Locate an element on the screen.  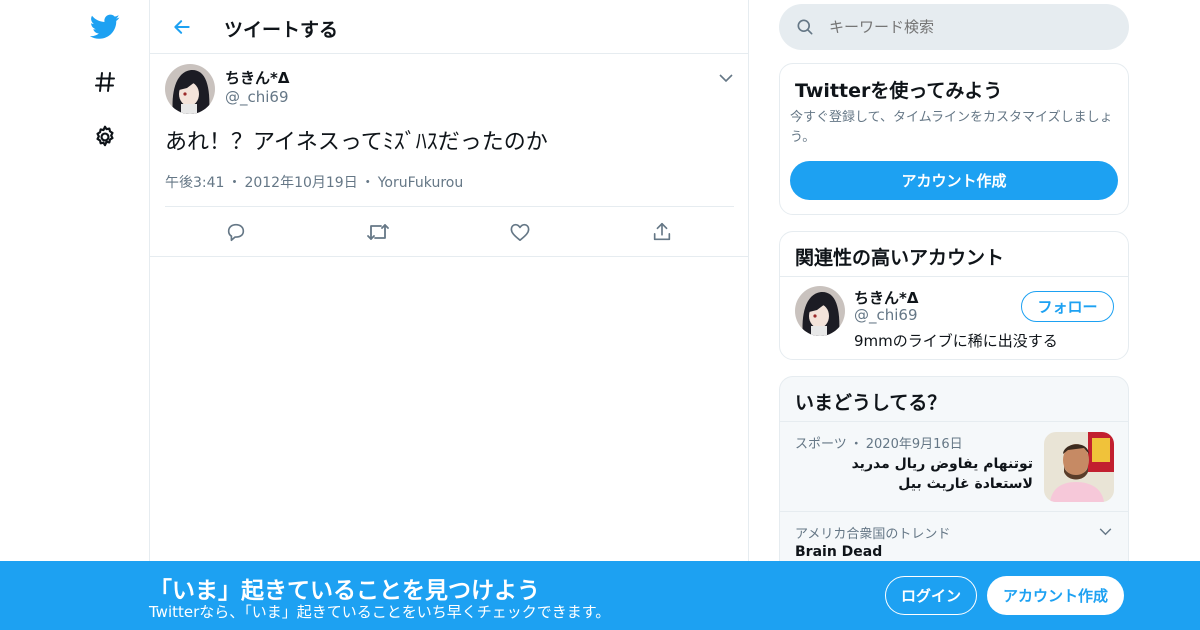
trend-headline-line1: توتنهام يفاوض ريال مدريد is located at coordinates (942, 464).